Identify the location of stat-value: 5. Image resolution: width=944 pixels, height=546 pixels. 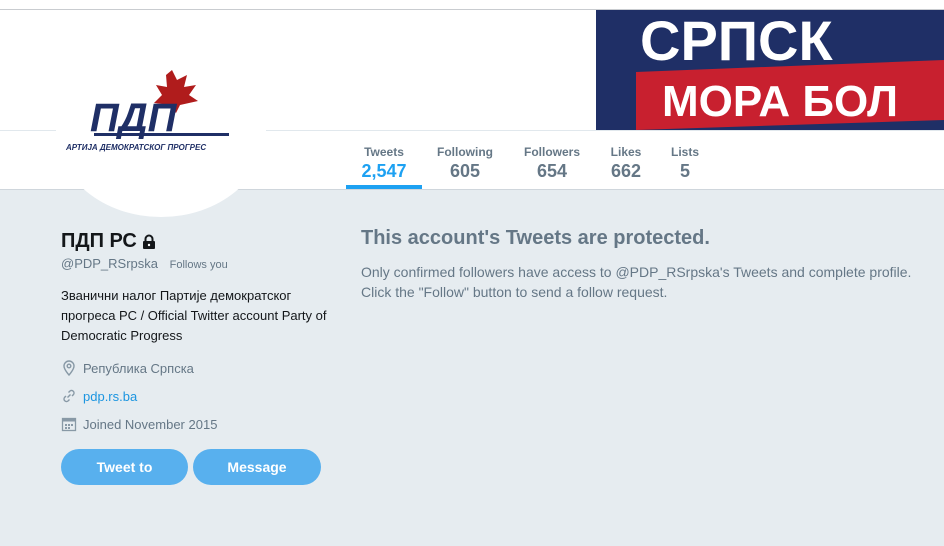
(684, 171).